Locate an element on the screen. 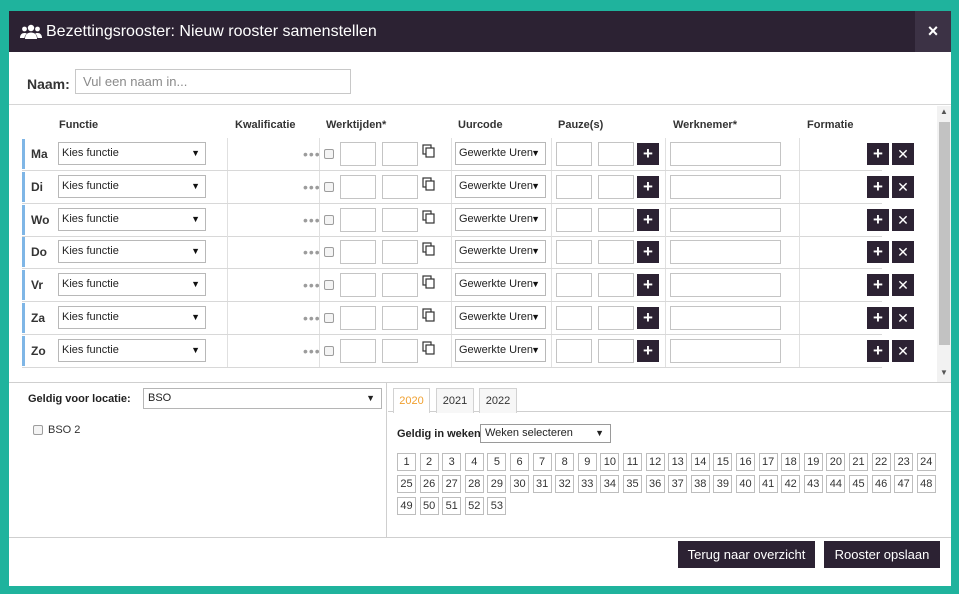  location-option: BSO 2 is located at coordinates (56, 430).